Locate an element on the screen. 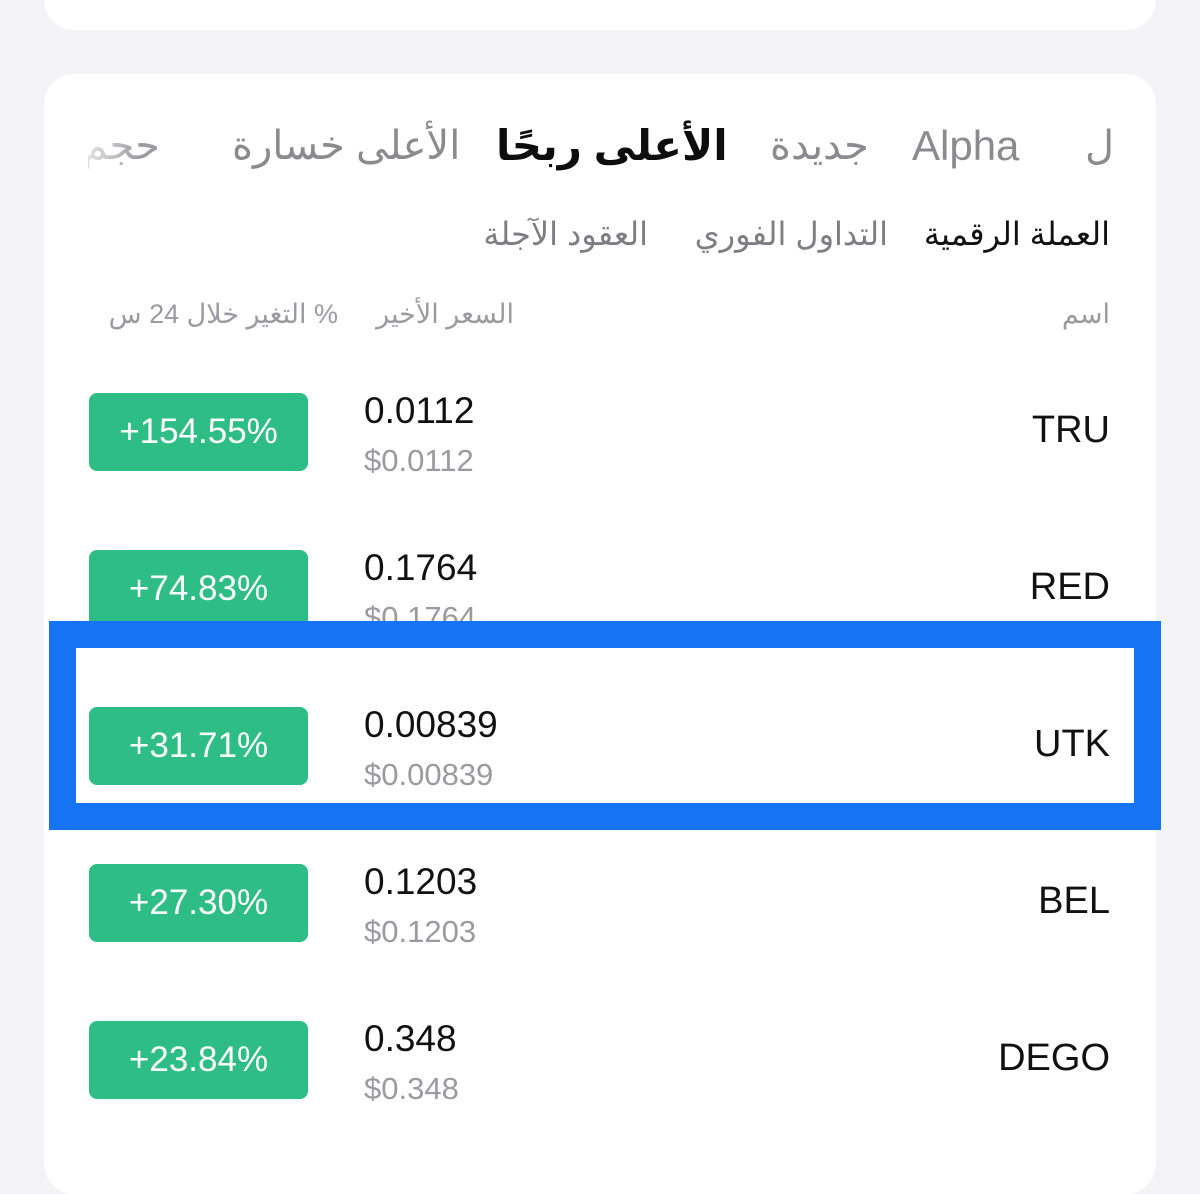 This screenshot has width=1200, height=1194. tab-partial-right: ل is located at coordinates (1097, 146).